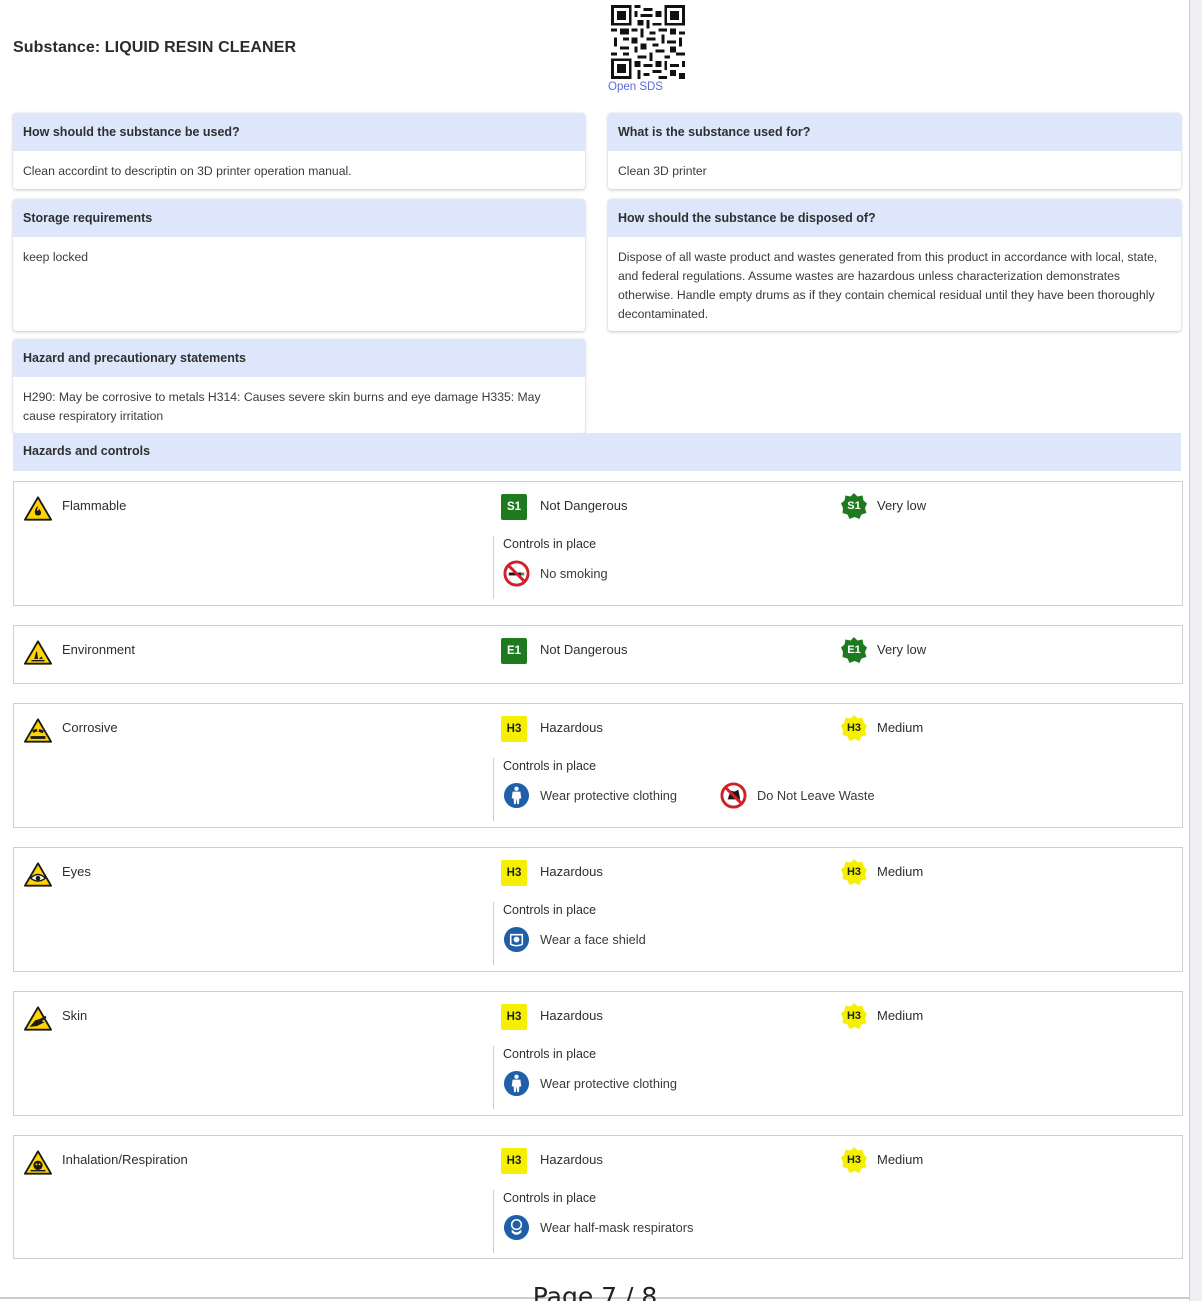 This screenshot has width=1202, height=1301. Describe the element at coordinates (299, 218) in the screenshot. I see `storage-card-title: Storage requirements` at that location.